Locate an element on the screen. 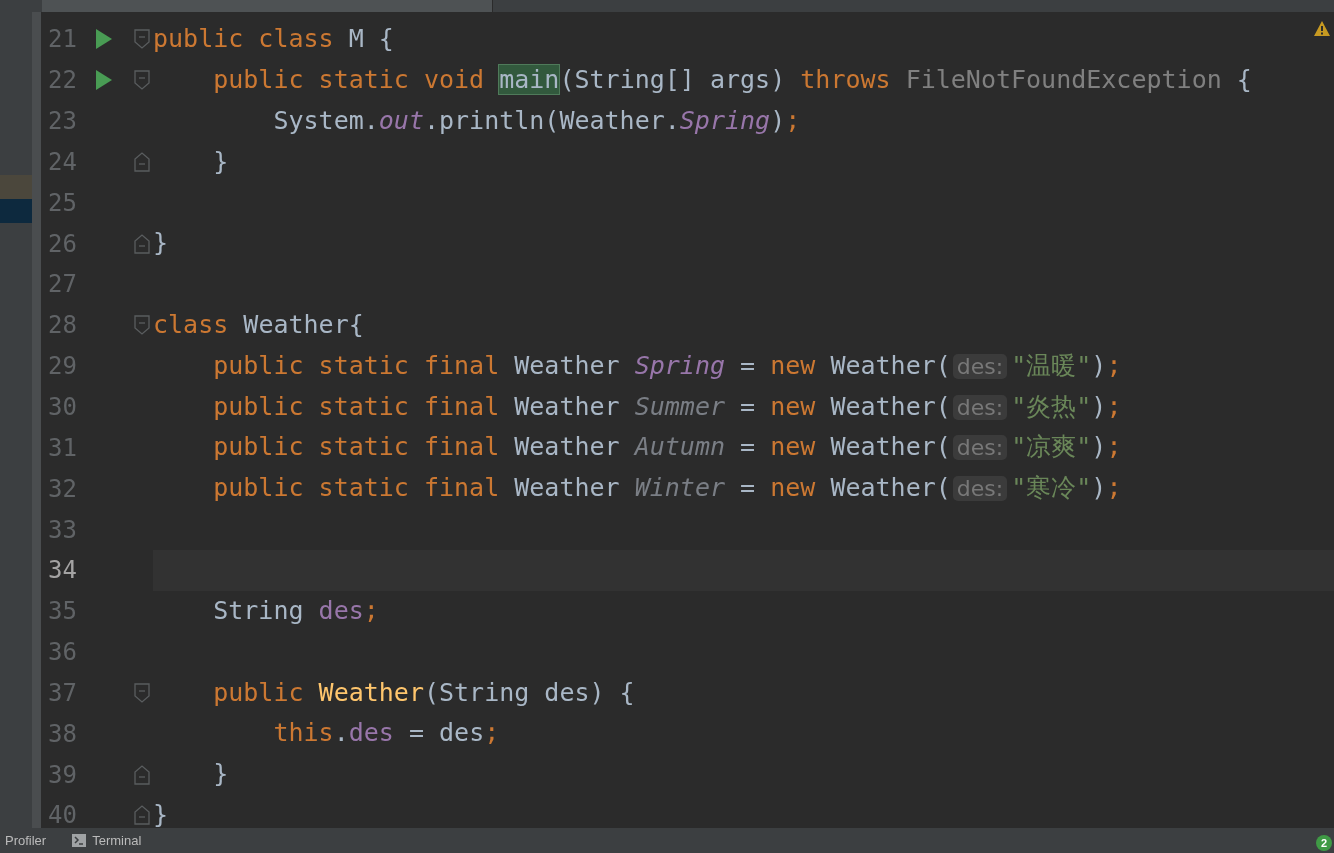 The width and height of the screenshot is (1334, 853). notification-badge: 2 is located at coordinates (1324, 843).